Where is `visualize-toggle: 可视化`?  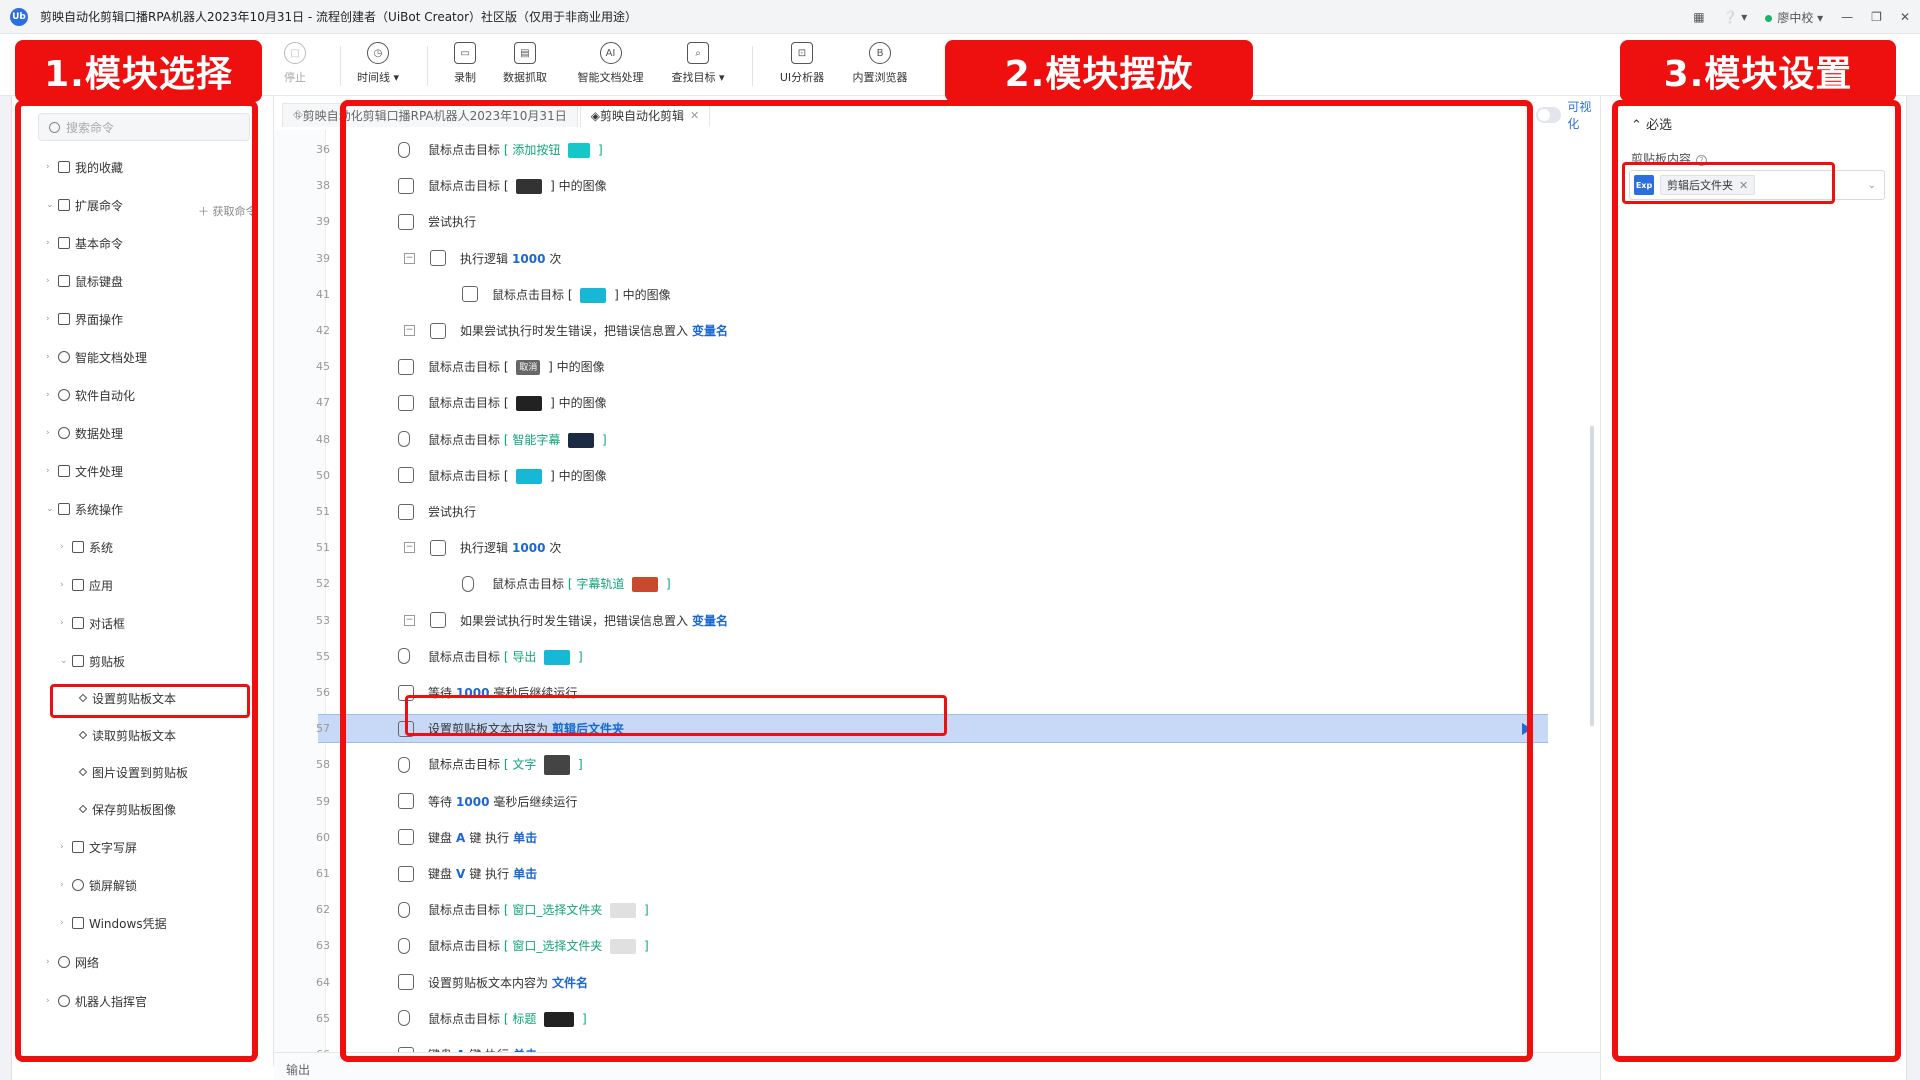
visualize-toggle: 可视化 is located at coordinates (1568, 115).